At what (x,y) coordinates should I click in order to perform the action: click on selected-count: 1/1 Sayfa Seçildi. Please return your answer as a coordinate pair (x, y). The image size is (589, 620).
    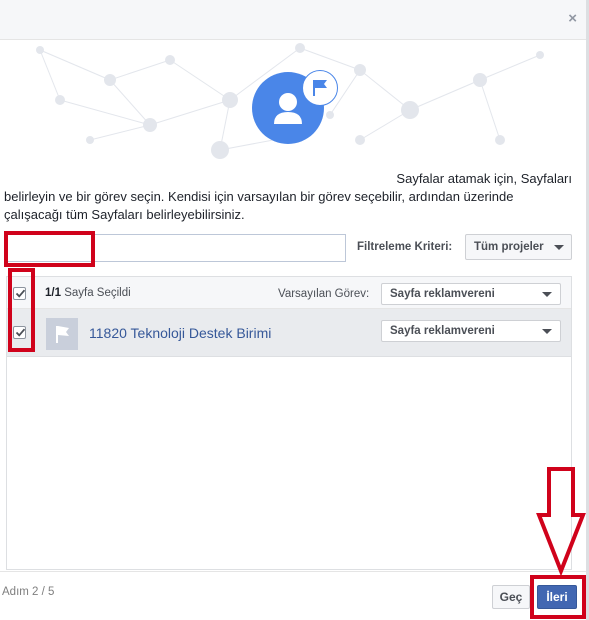
    Looking at the image, I should click on (88, 293).